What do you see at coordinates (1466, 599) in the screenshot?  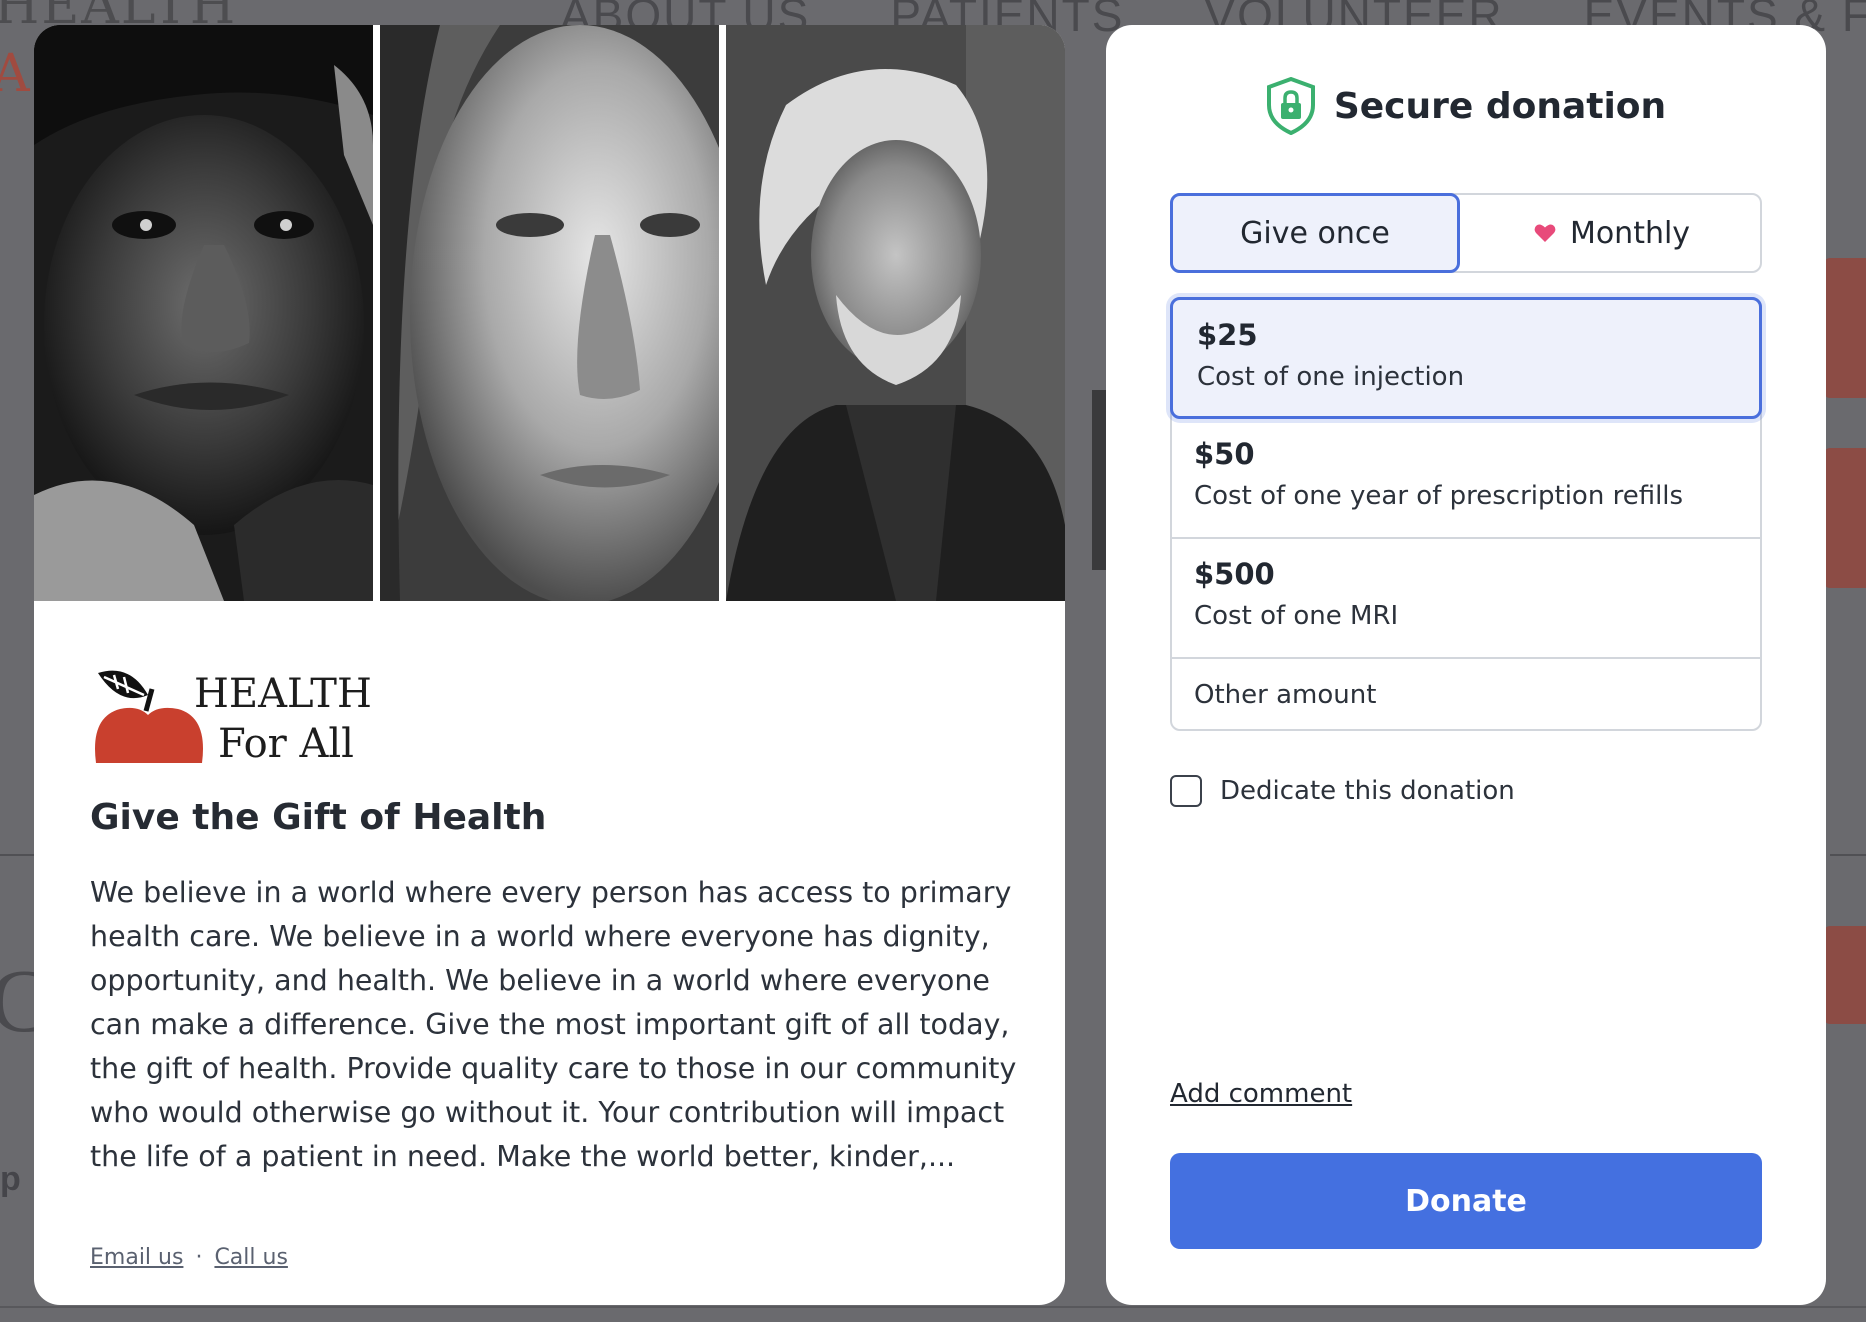 I see `amount-option-500: $500 Cost of one MRI` at bounding box center [1466, 599].